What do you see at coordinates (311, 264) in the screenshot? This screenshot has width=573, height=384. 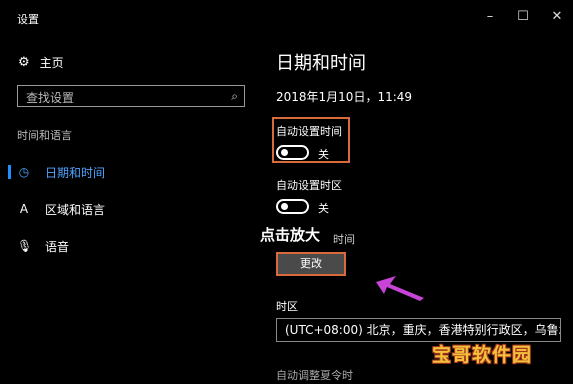 I see `change-button: 更改` at bounding box center [311, 264].